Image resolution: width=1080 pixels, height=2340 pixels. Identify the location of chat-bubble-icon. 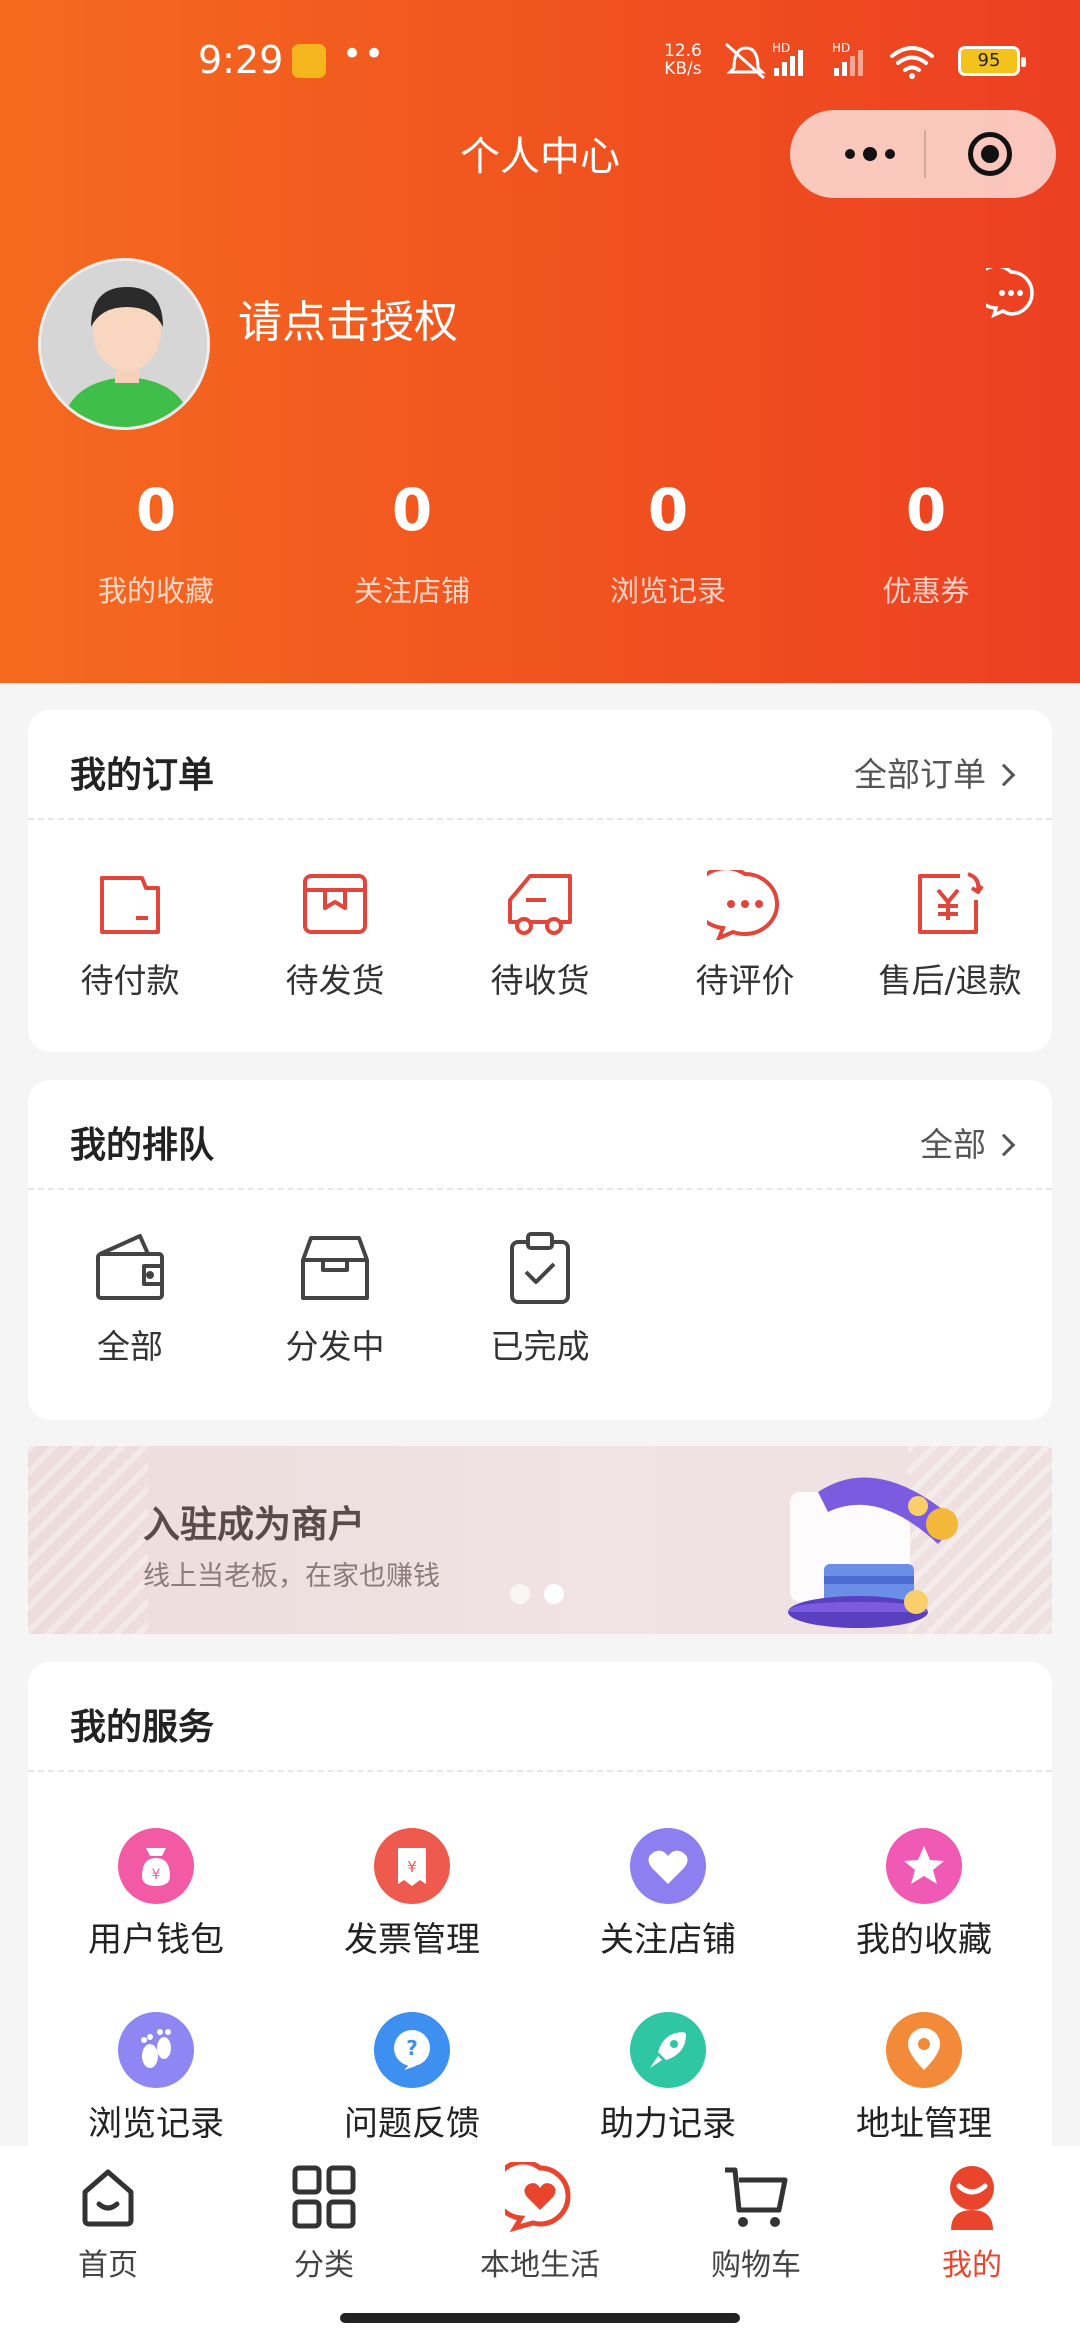
(743, 905).